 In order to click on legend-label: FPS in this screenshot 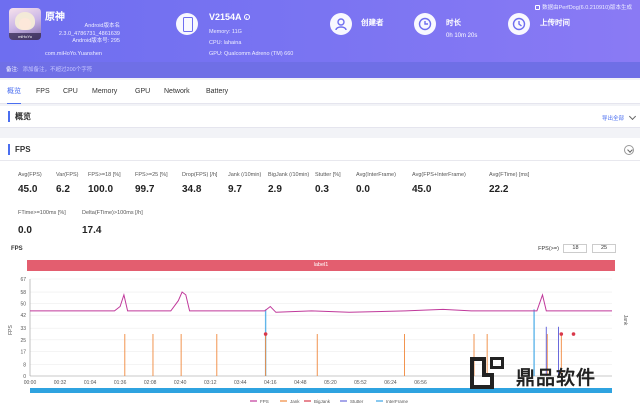, I will do `click(264, 401)`.